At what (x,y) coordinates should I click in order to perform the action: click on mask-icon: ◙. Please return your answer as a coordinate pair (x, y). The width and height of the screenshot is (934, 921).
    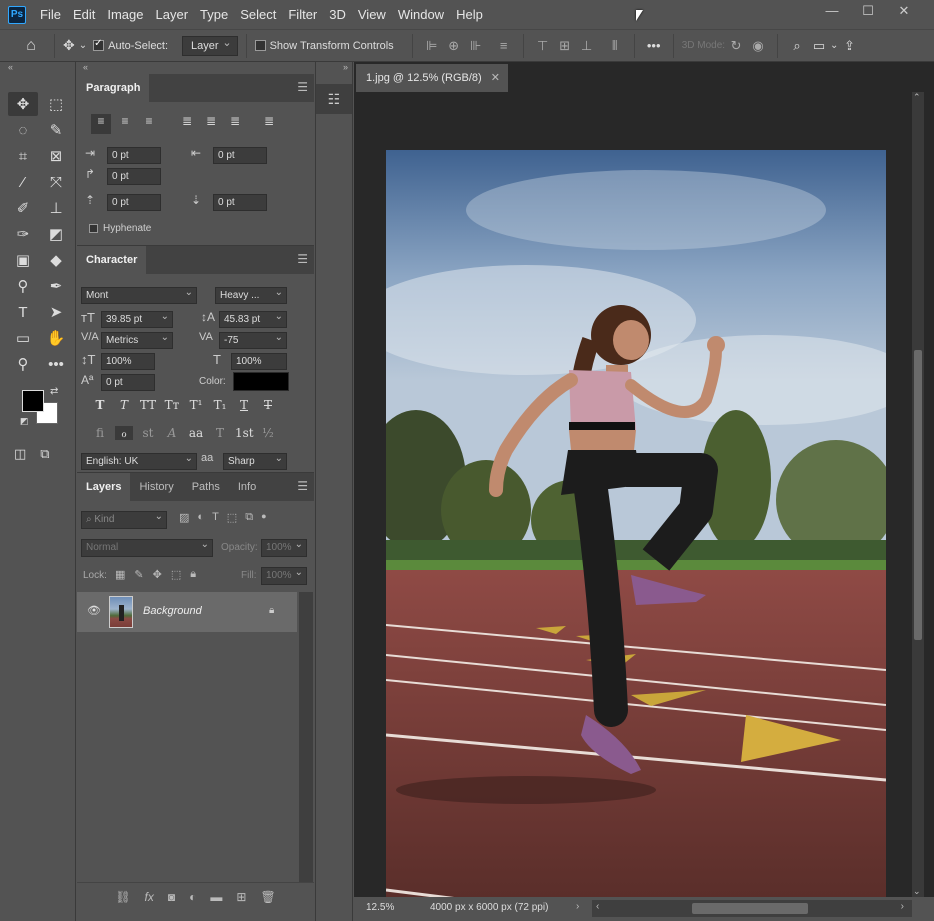
    Looking at the image, I should click on (171, 897).